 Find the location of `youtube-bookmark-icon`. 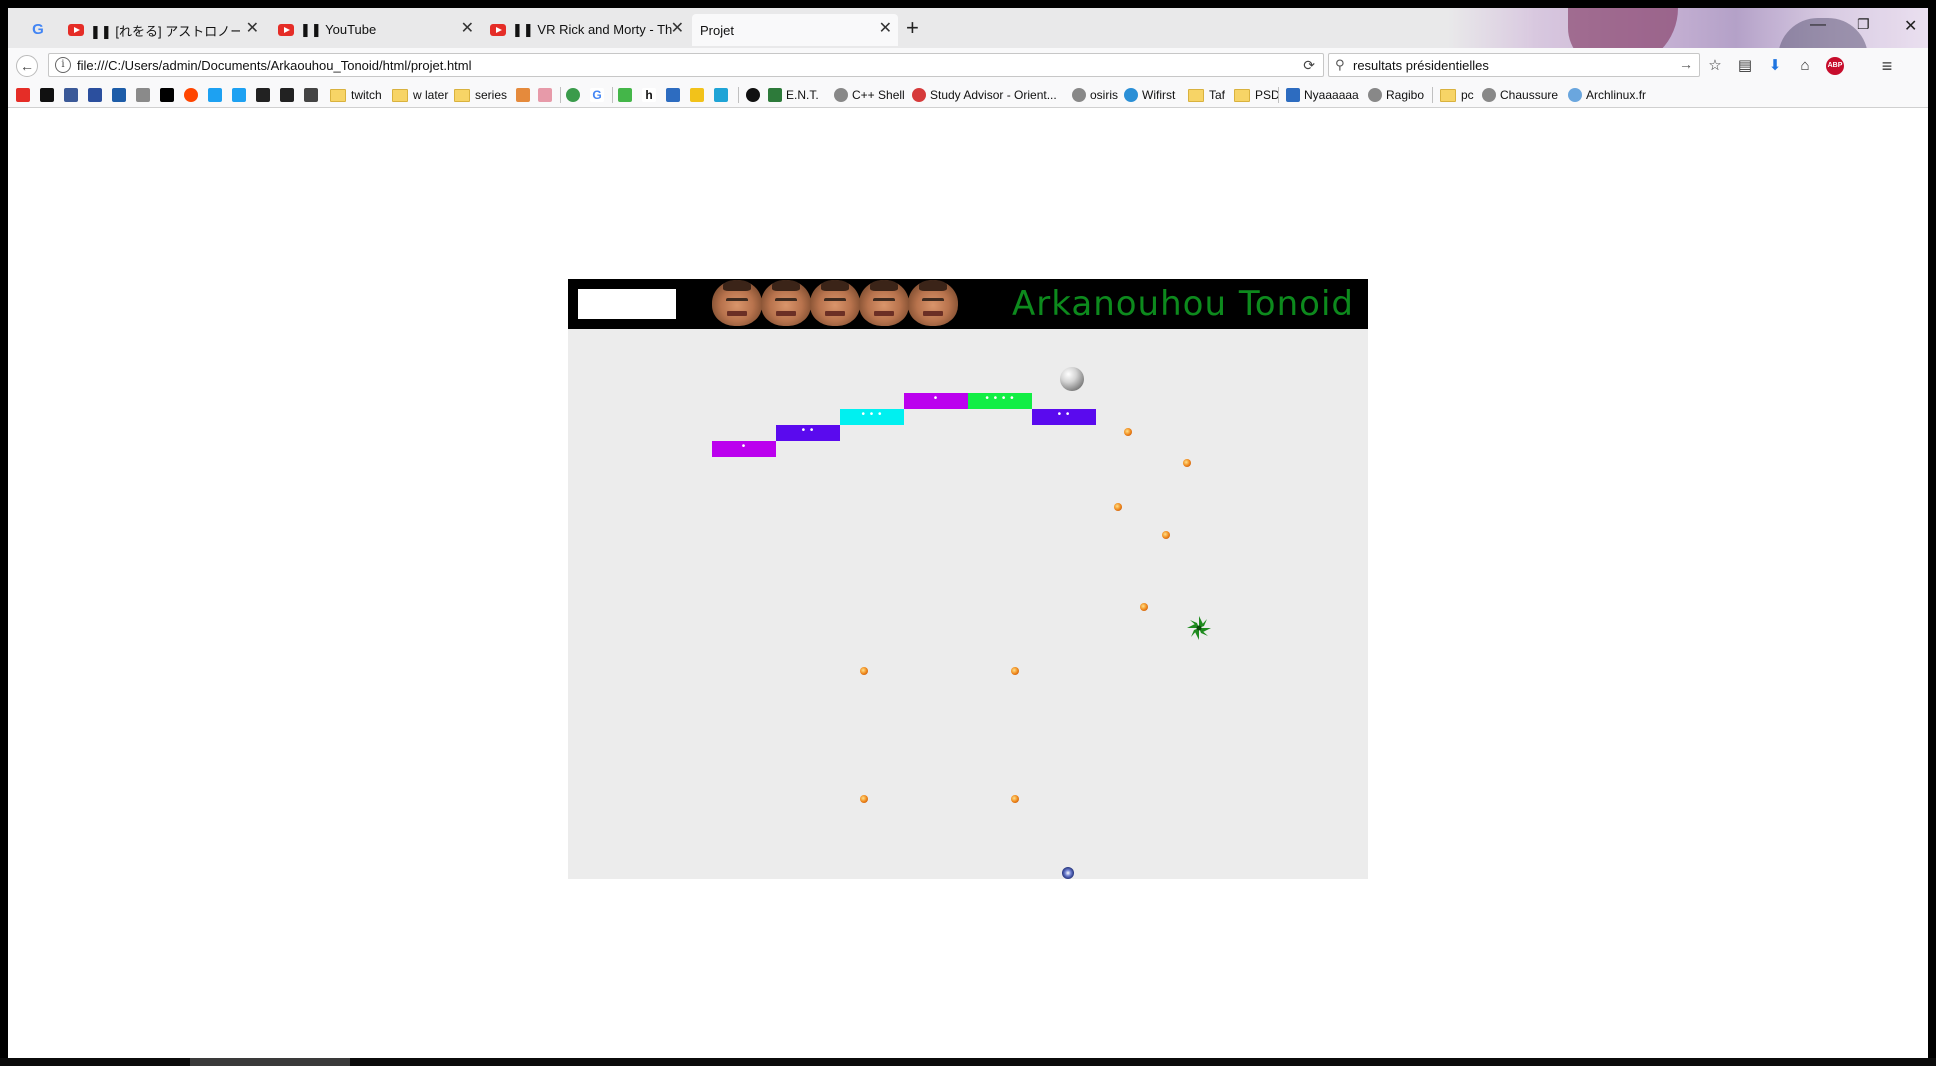

youtube-bookmark-icon is located at coordinates (23, 95).